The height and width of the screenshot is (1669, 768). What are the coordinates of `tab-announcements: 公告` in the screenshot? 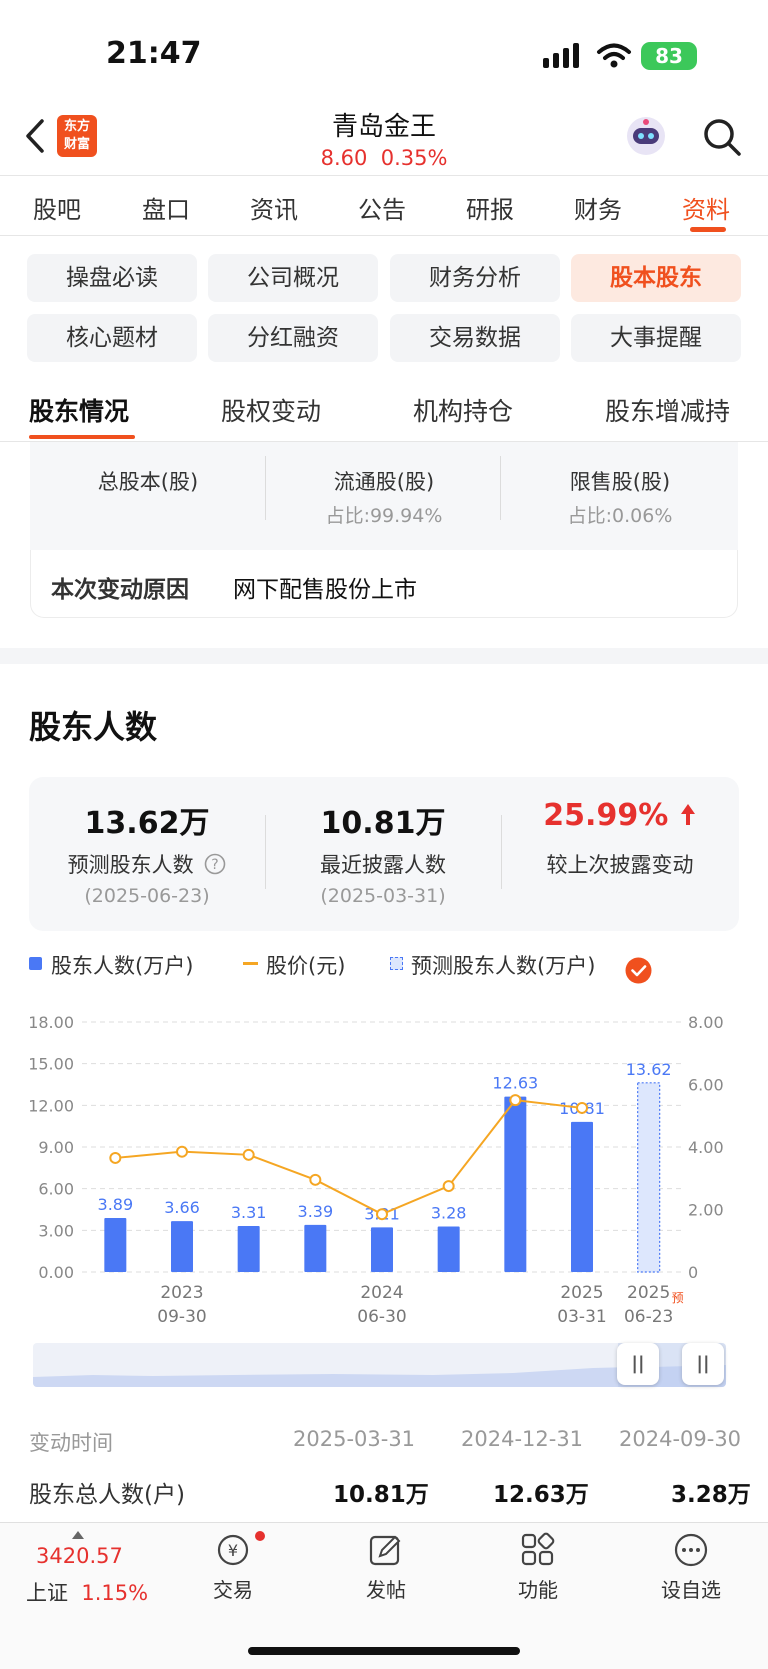 It's located at (382, 207).